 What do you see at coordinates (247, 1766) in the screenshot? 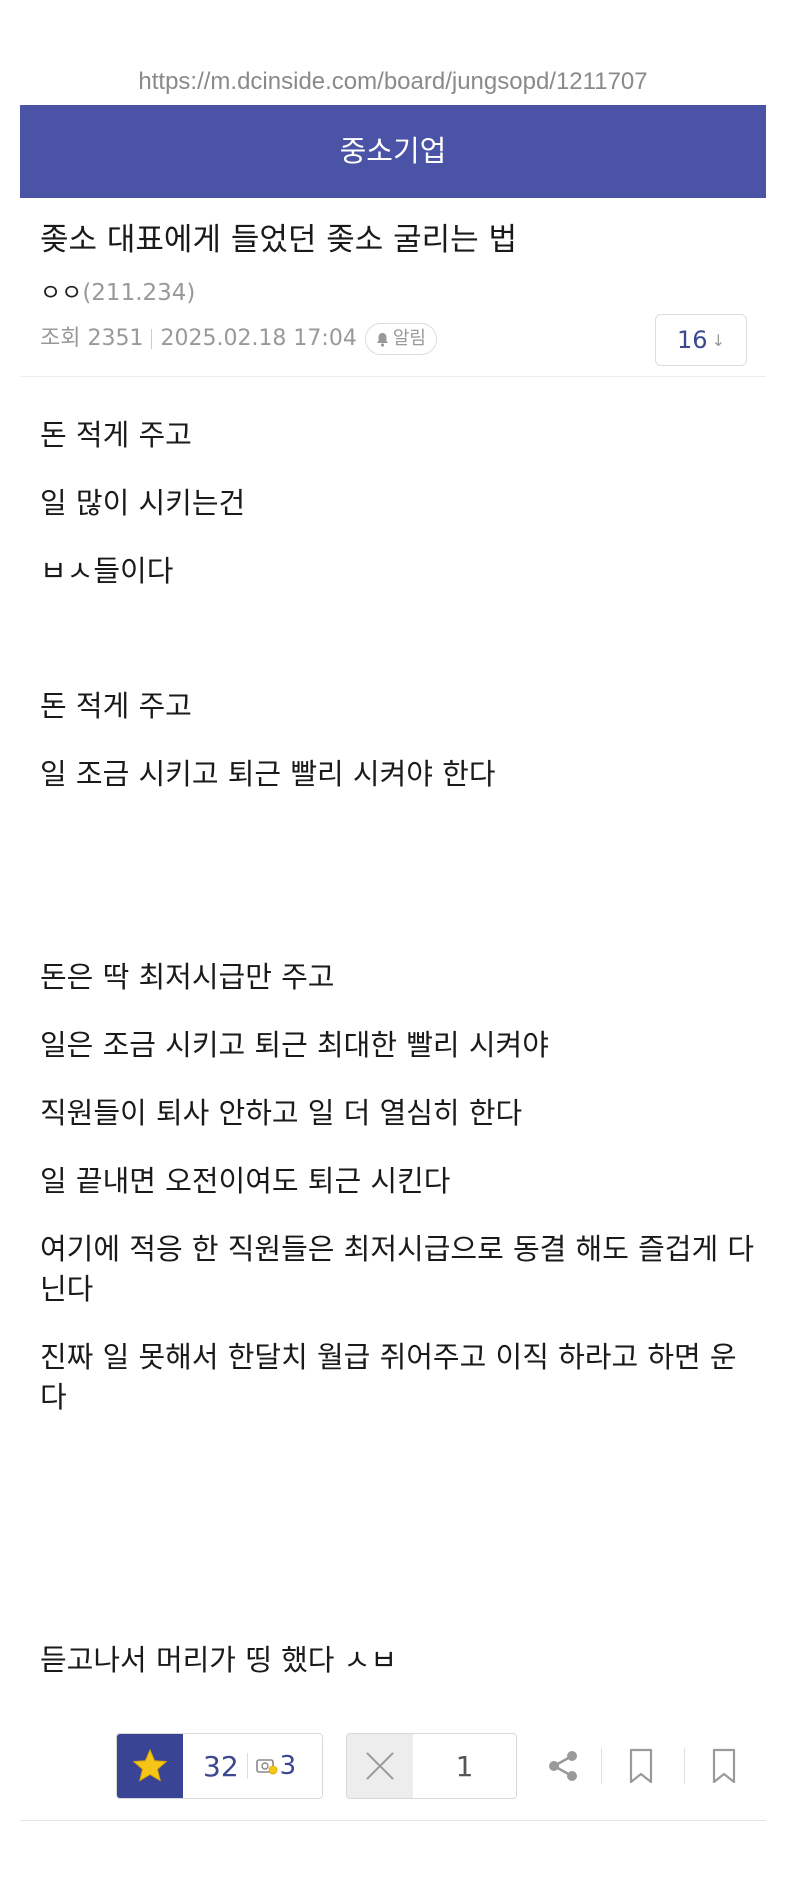
I see `recommend-divider` at bounding box center [247, 1766].